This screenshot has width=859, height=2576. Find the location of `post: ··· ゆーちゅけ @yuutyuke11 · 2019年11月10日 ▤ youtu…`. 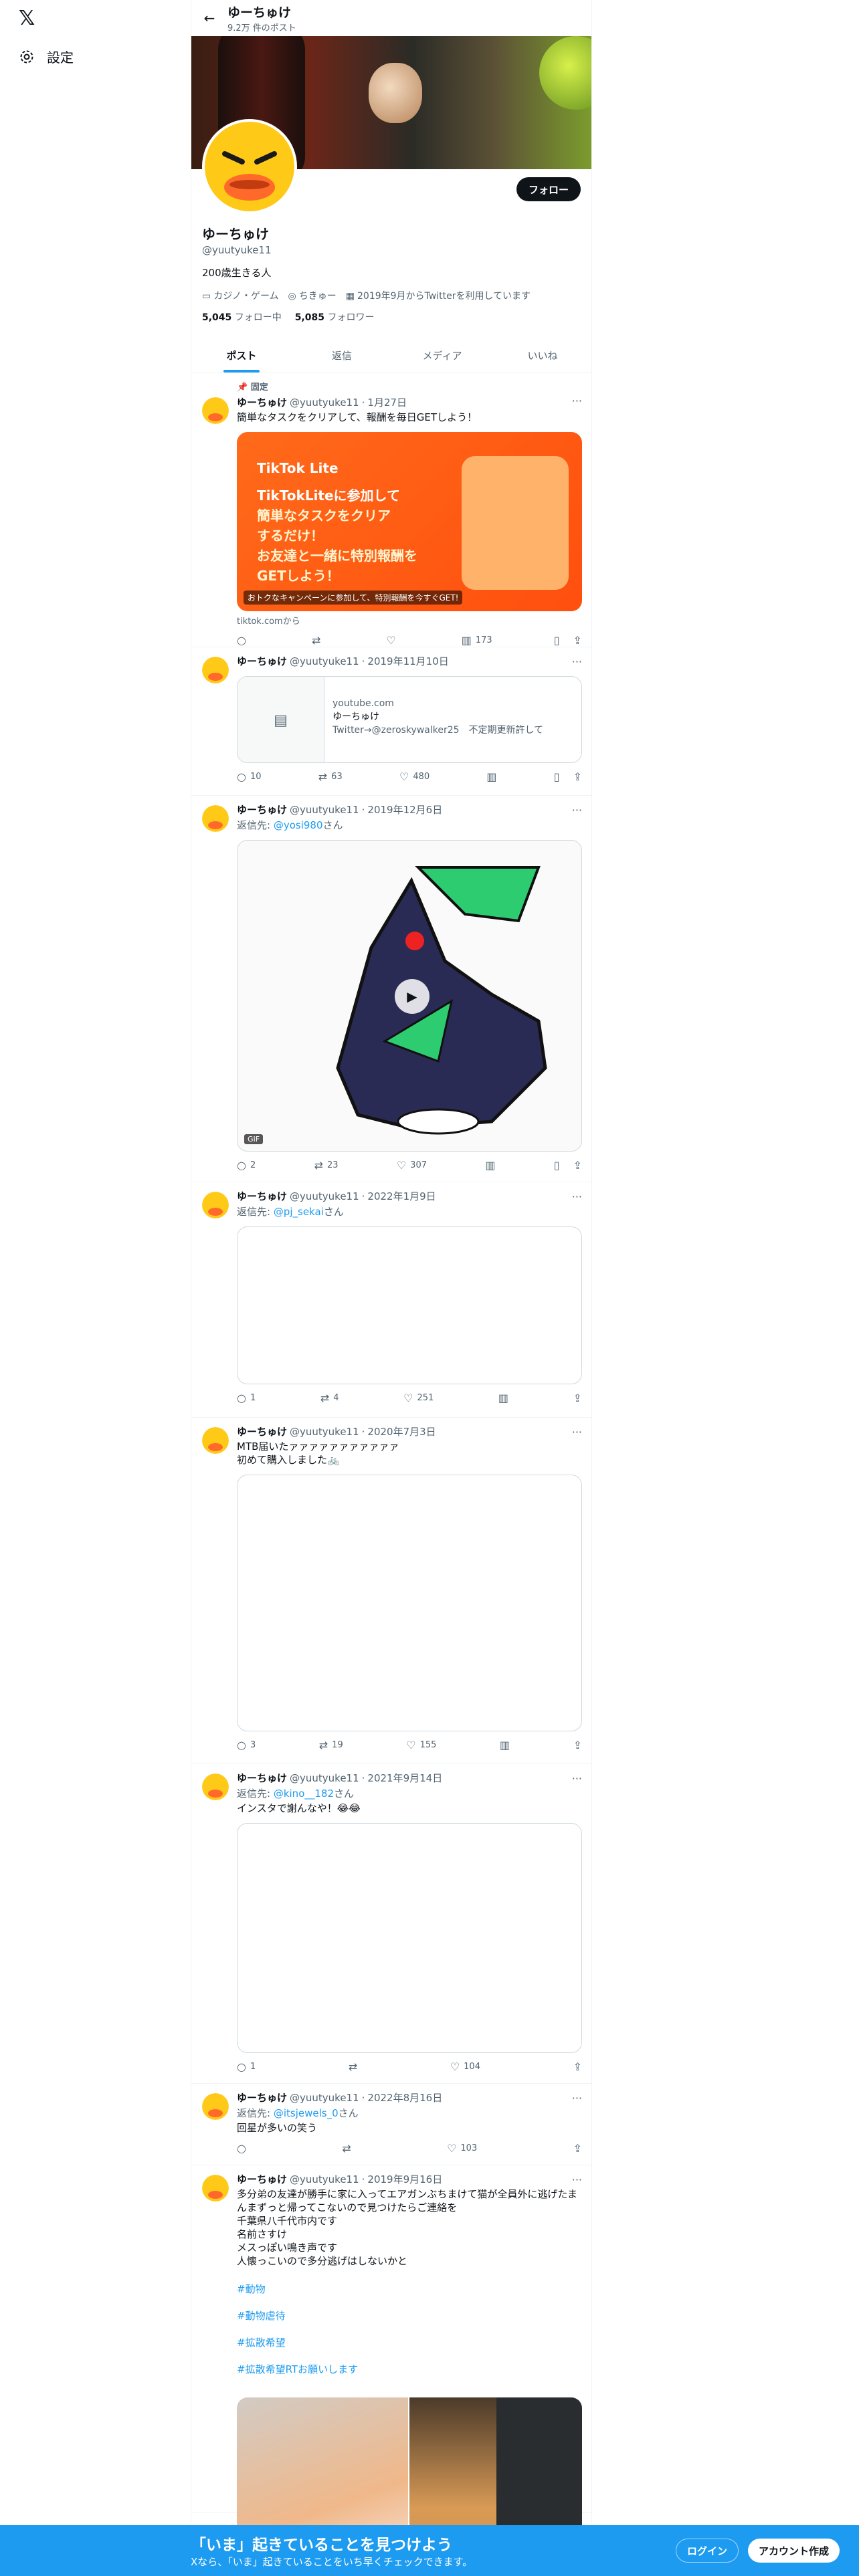

post: ··· ゆーちゅけ @yuutyuke11 · 2019年11月10日 ▤ youtu… is located at coordinates (391, 721).